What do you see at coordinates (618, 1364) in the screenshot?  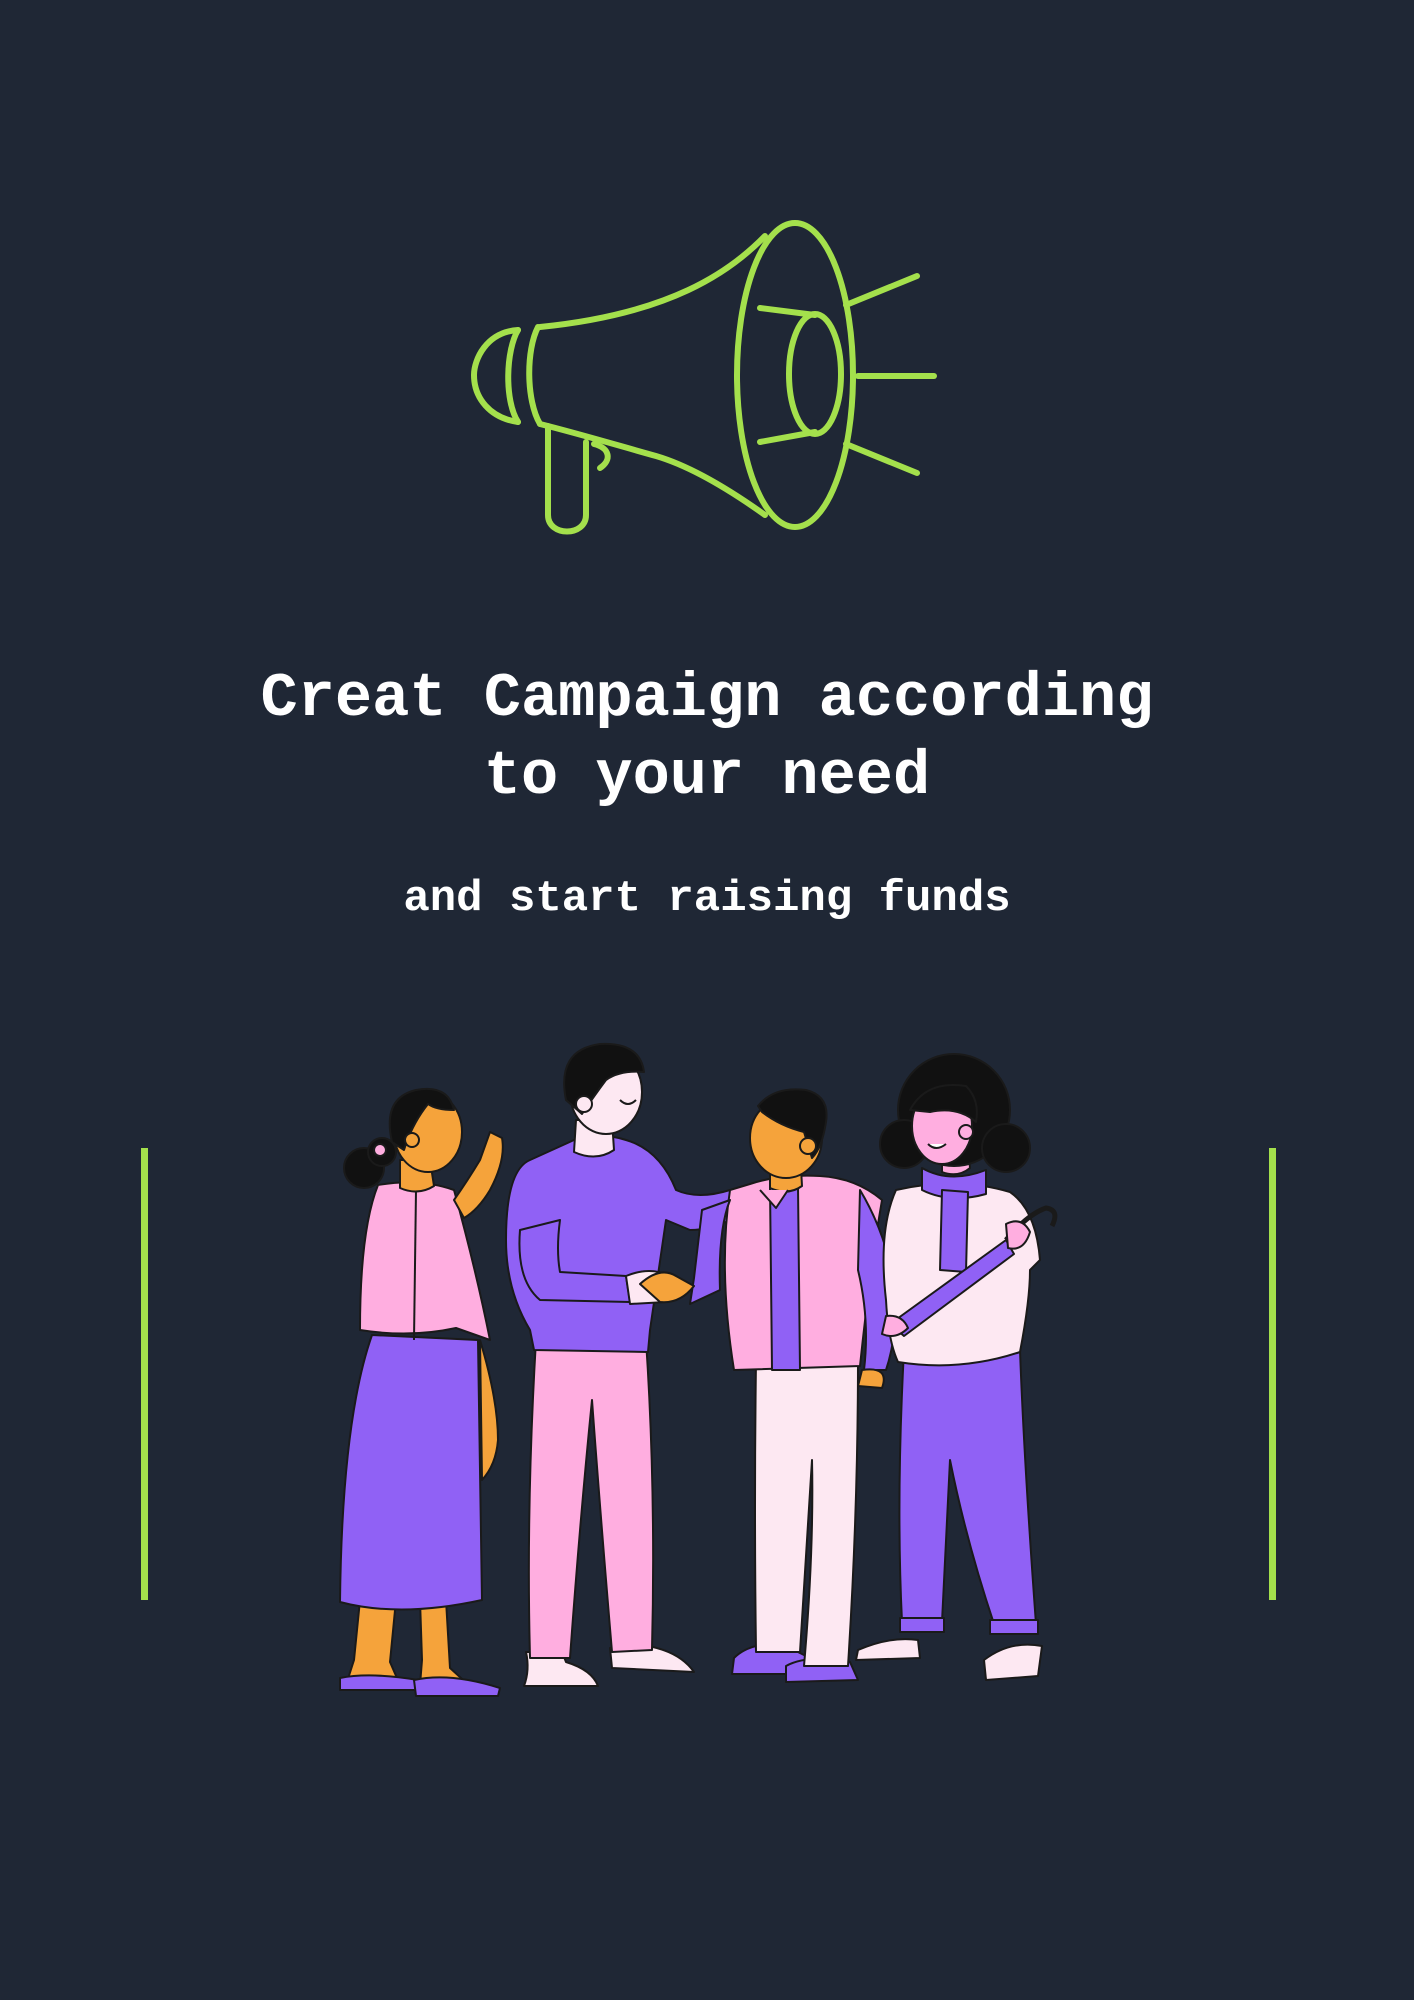 I see `man-purple-shirt-figure` at bounding box center [618, 1364].